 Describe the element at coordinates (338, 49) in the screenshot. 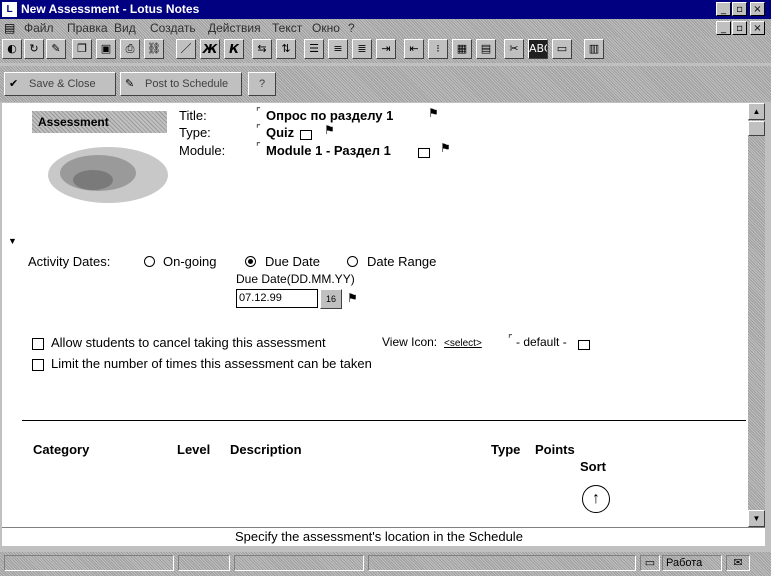

I see `align-center-icon: ≡` at that location.